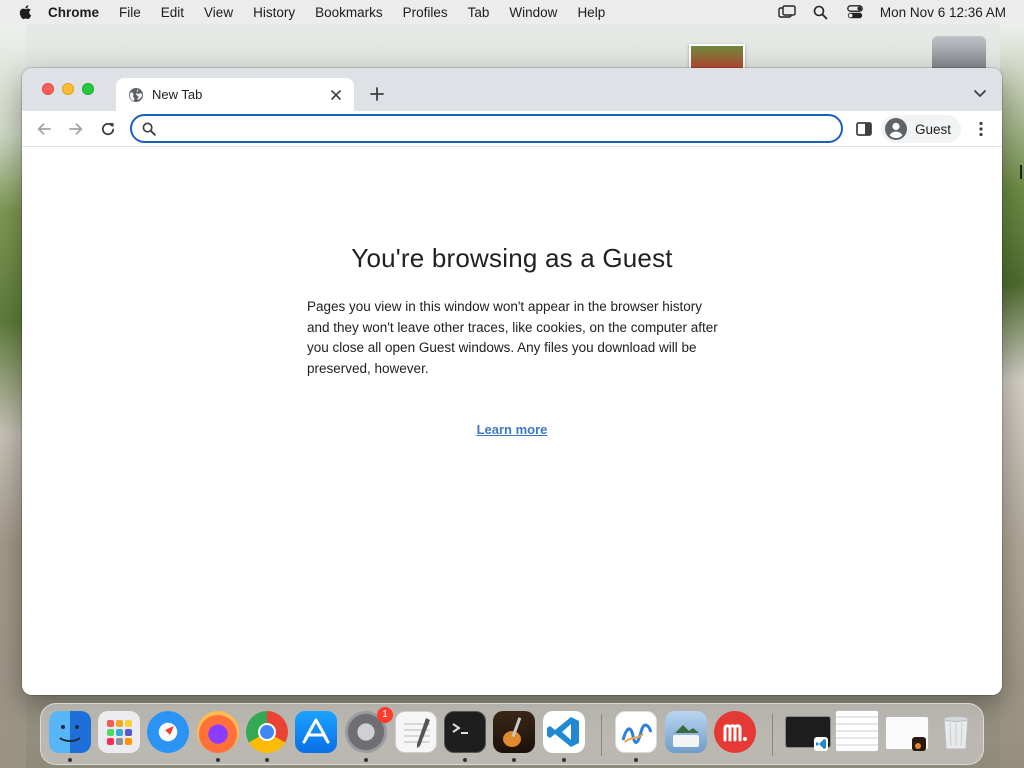  Describe the element at coordinates (512, 89) in the screenshot. I see `tab-strip: New Tab` at that location.